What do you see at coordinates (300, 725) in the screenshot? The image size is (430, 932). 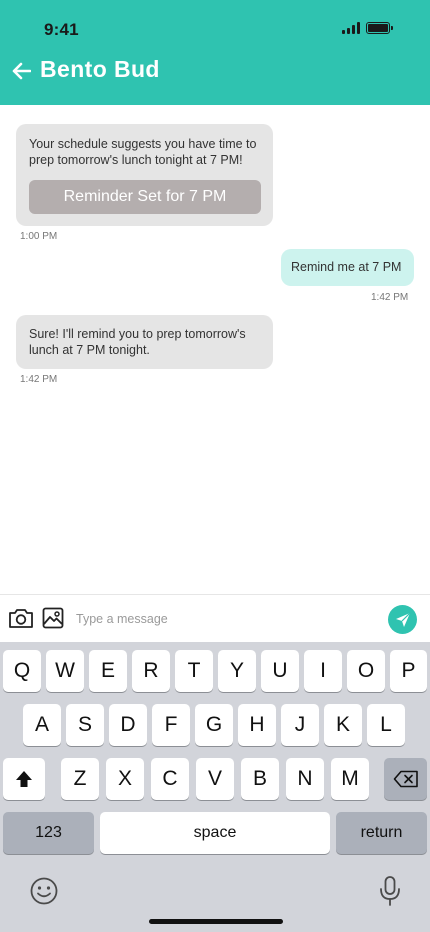 I see `key-j: J` at bounding box center [300, 725].